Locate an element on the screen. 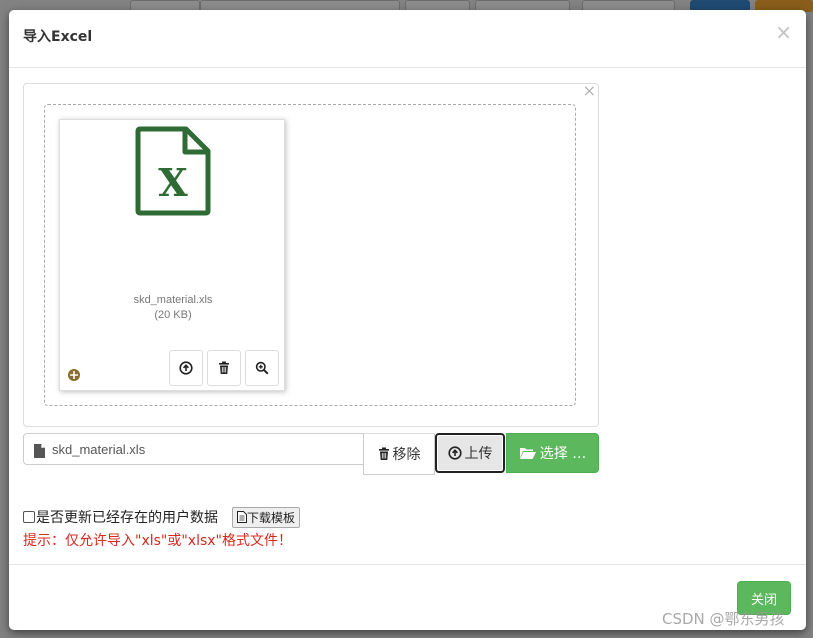 The width and height of the screenshot is (813, 638). file-icon is located at coordinates (39, 451).